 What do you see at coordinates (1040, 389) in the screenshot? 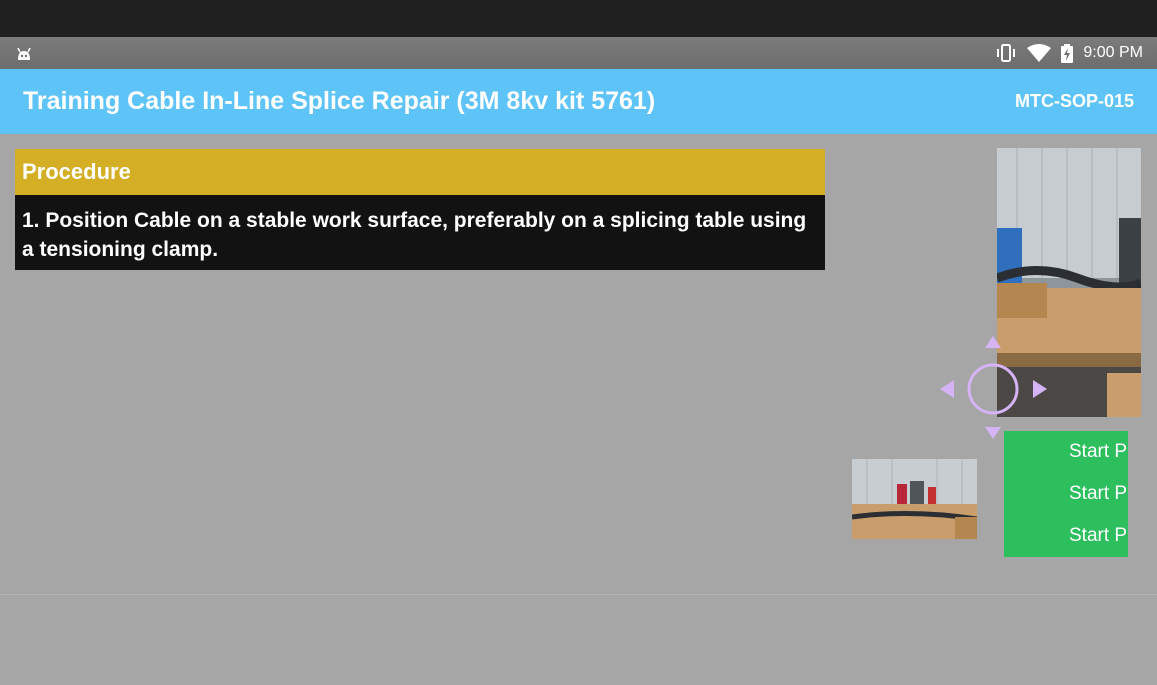
I see `arrow-right-icon` at bounding box center [1040, 389].